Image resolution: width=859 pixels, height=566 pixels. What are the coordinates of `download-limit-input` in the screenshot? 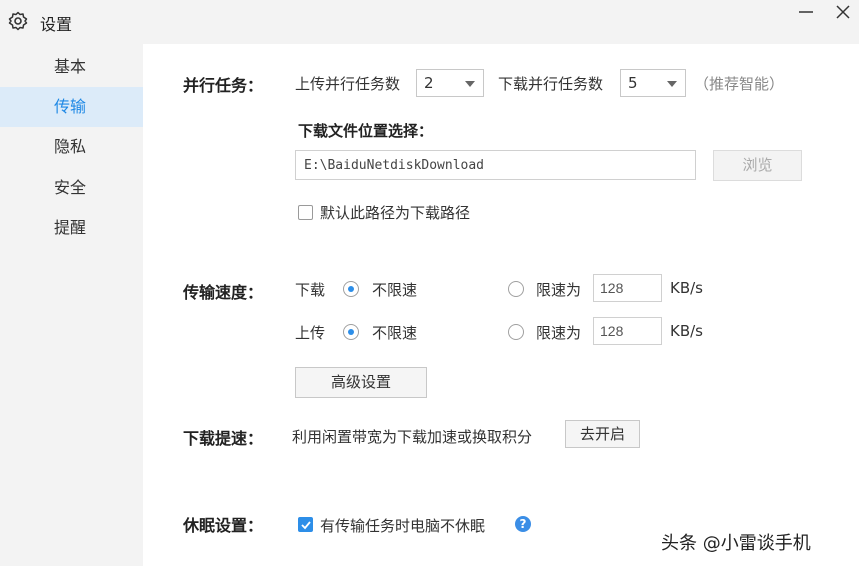 It's located at (627, 288).